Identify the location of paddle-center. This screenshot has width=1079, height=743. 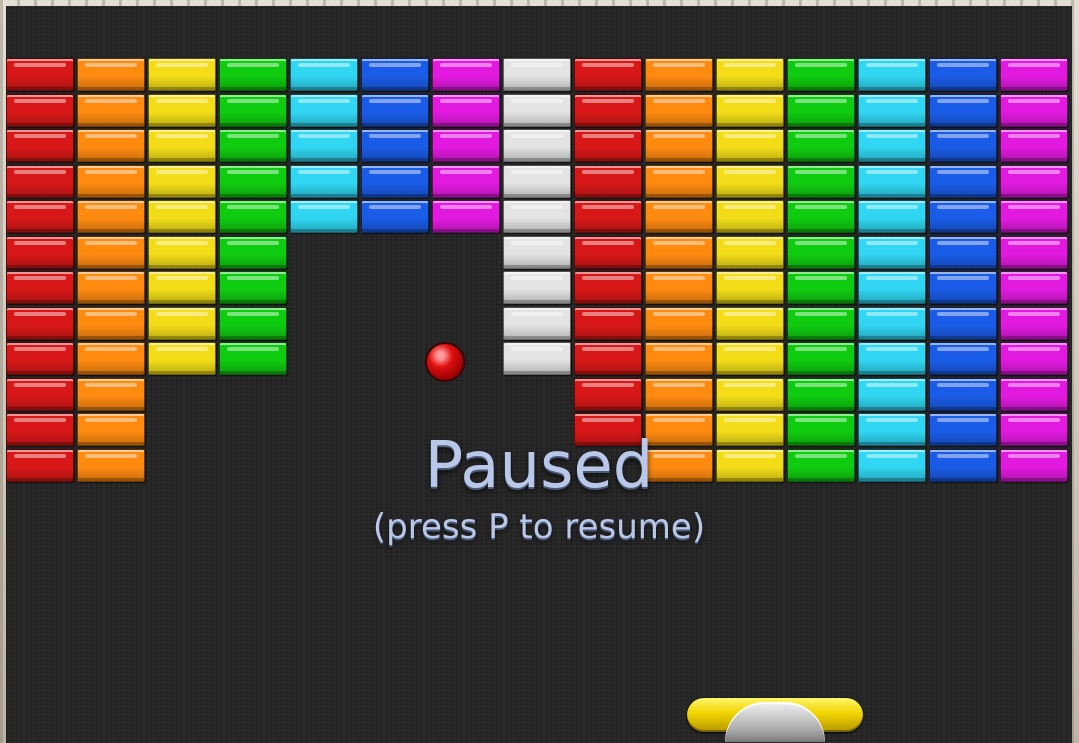
(775, 722).